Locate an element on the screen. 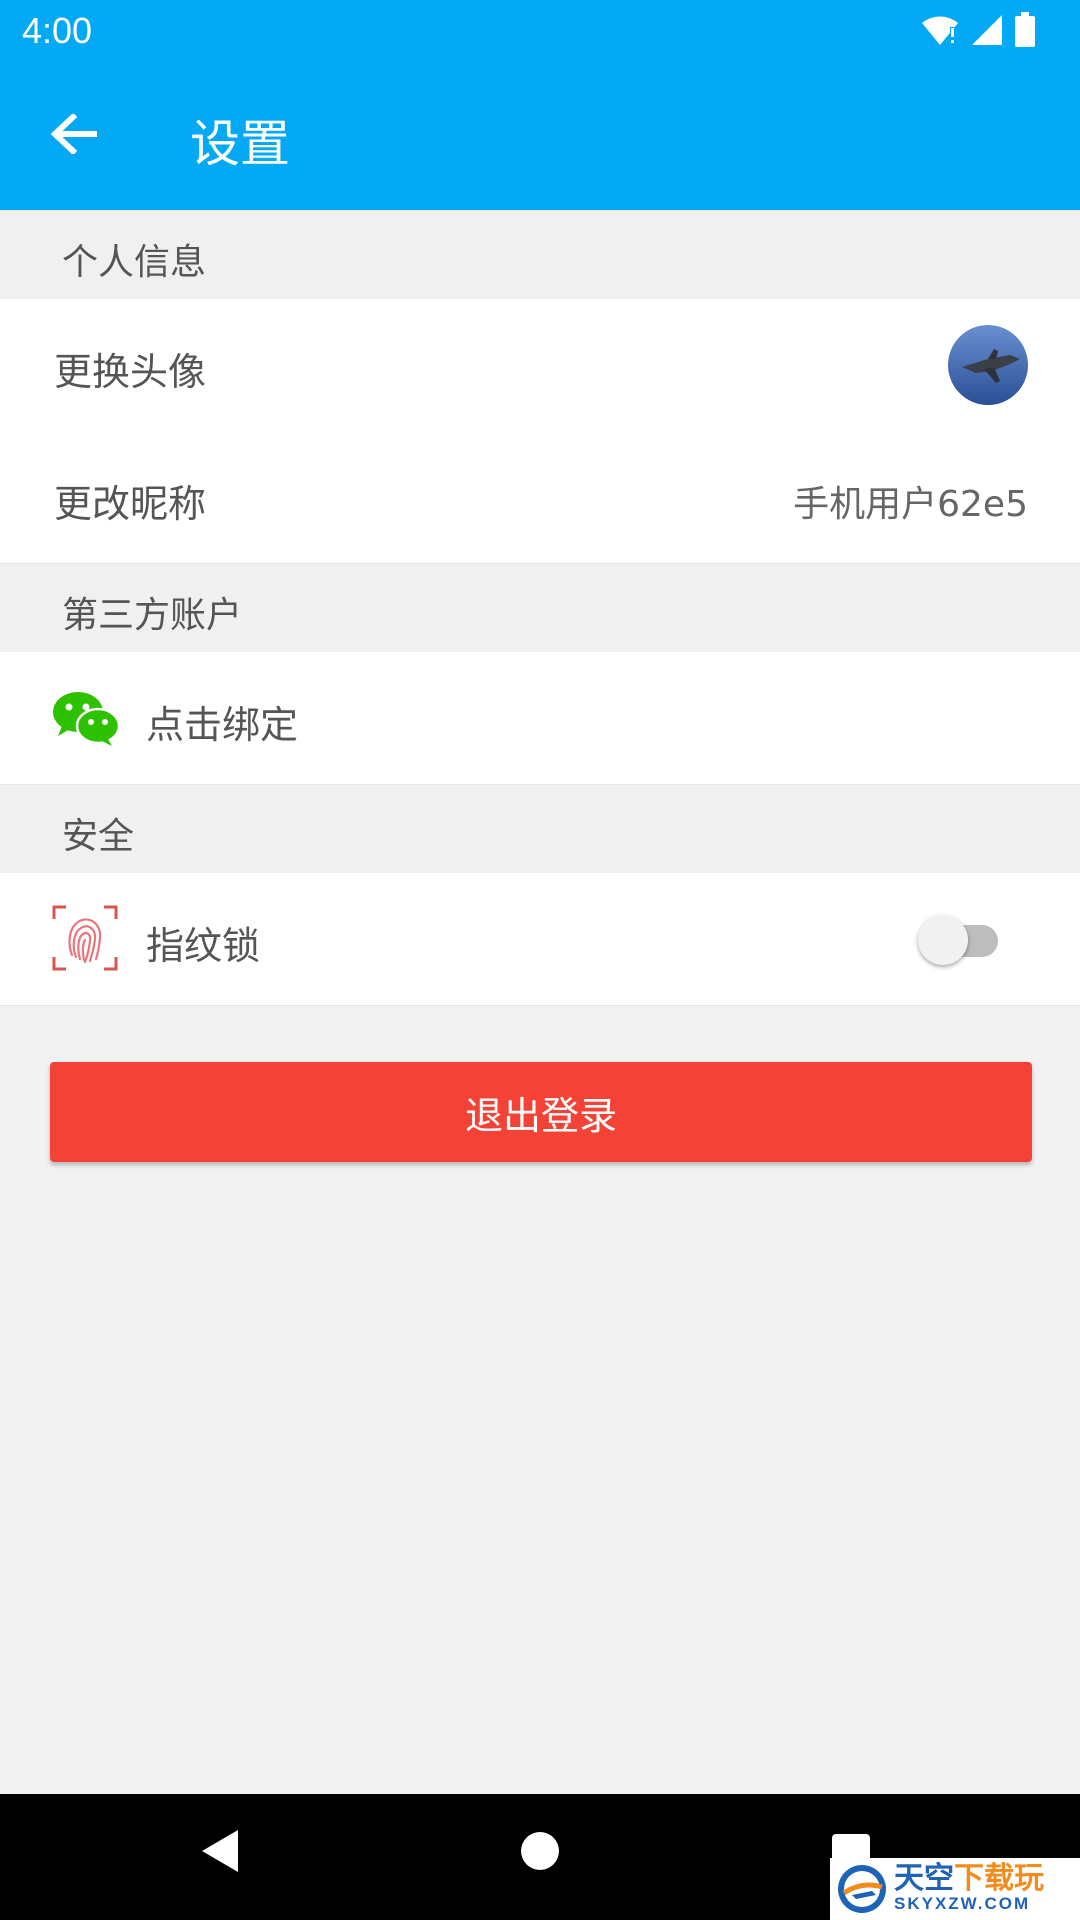 The image size is (1080, 1920). watermark-url: SKYXZW.COM is located at coordinates (962, 1903).